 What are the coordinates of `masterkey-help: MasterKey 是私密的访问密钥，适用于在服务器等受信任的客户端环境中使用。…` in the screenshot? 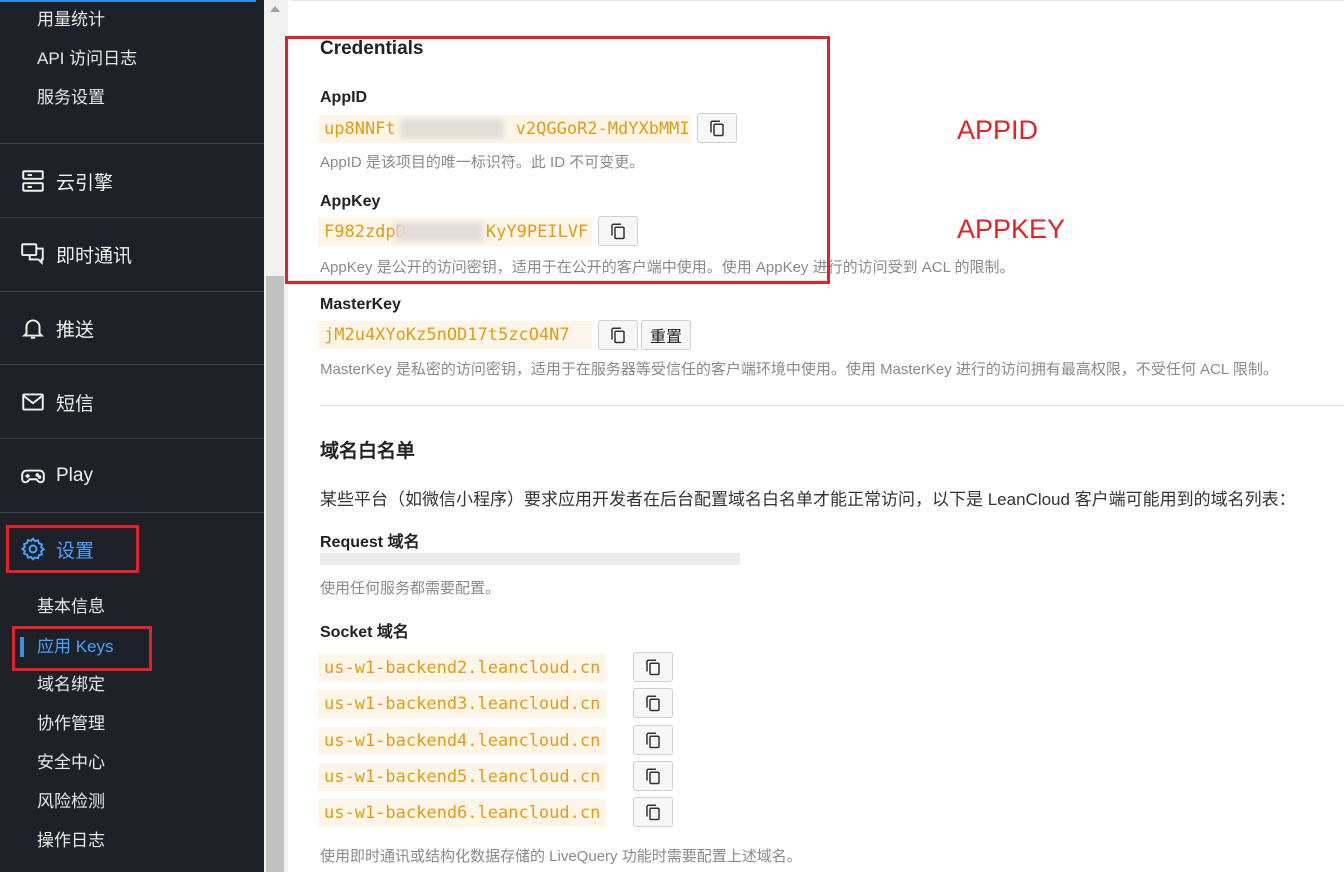 It's located at (799, 369).